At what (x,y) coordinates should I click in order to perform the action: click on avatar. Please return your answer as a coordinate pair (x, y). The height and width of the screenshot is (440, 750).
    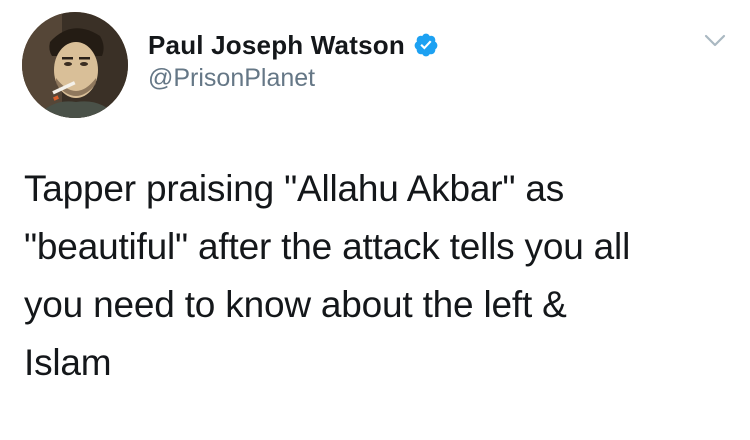
    Looking at the image, I should click on (75, 65).